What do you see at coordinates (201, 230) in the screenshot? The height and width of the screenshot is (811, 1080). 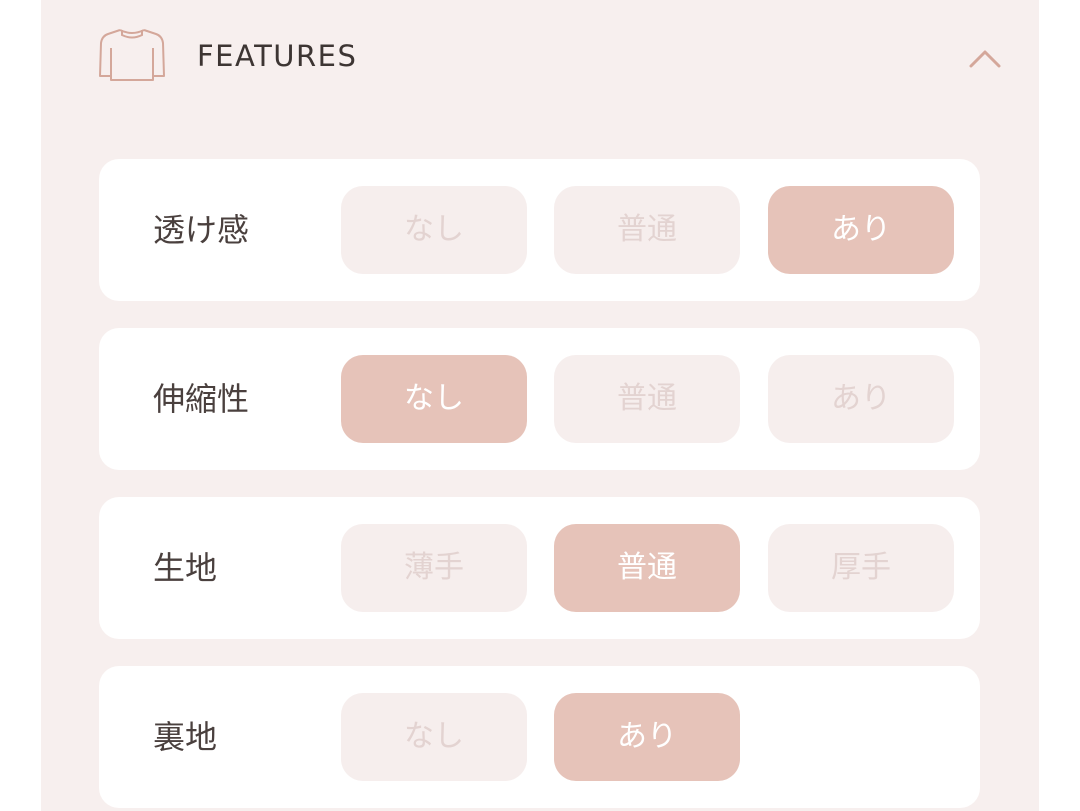 I see `feature-label-transparency: 透け感` at bounding box center [201, 230].